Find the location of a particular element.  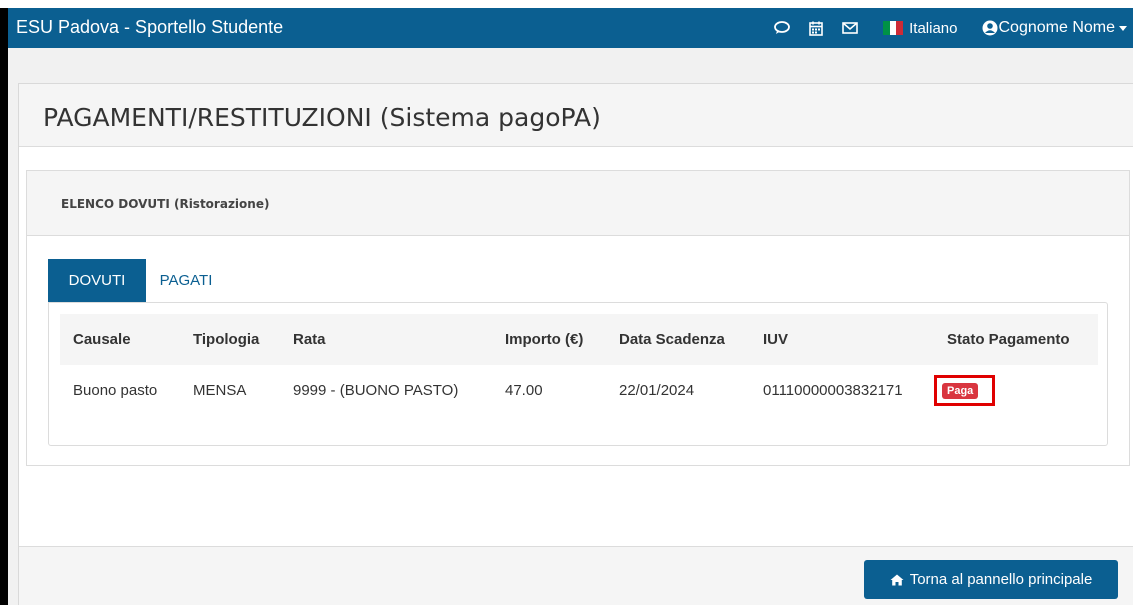

navbar-right: Italiano Cognome Nome is located at coordinates (943, 28).